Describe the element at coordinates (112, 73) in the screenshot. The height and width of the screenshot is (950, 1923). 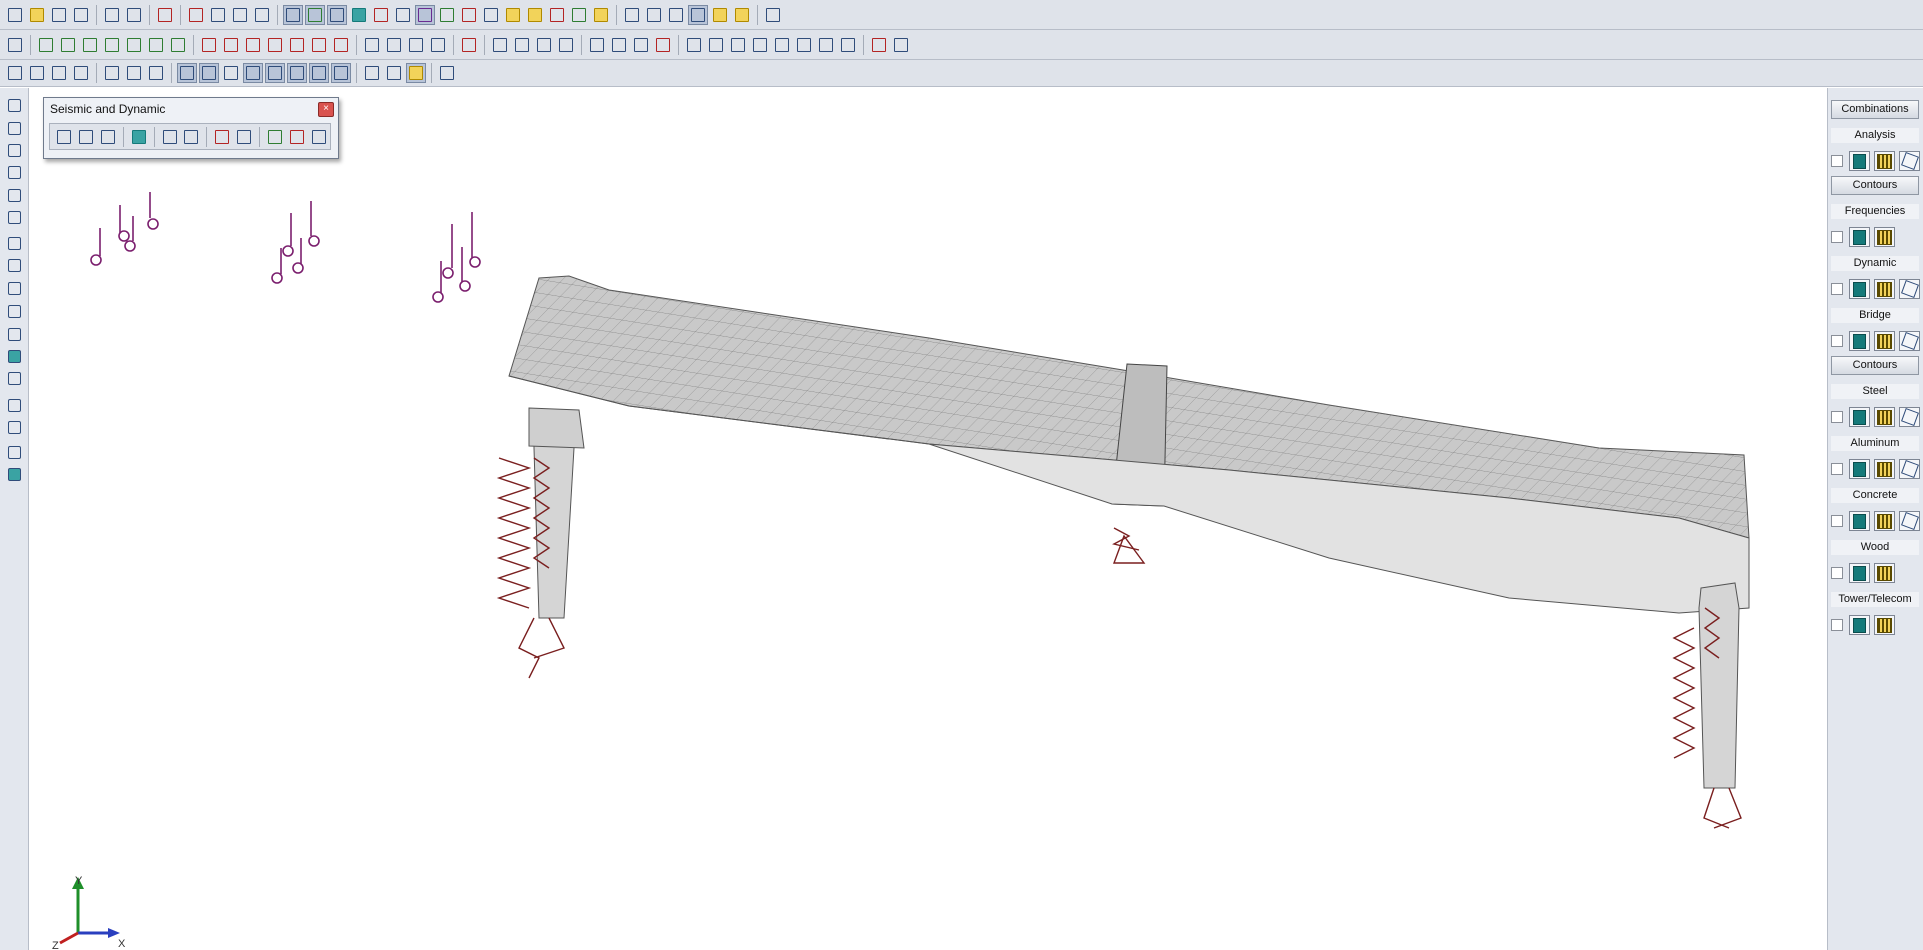
I see `save-selection-icon` at that location.